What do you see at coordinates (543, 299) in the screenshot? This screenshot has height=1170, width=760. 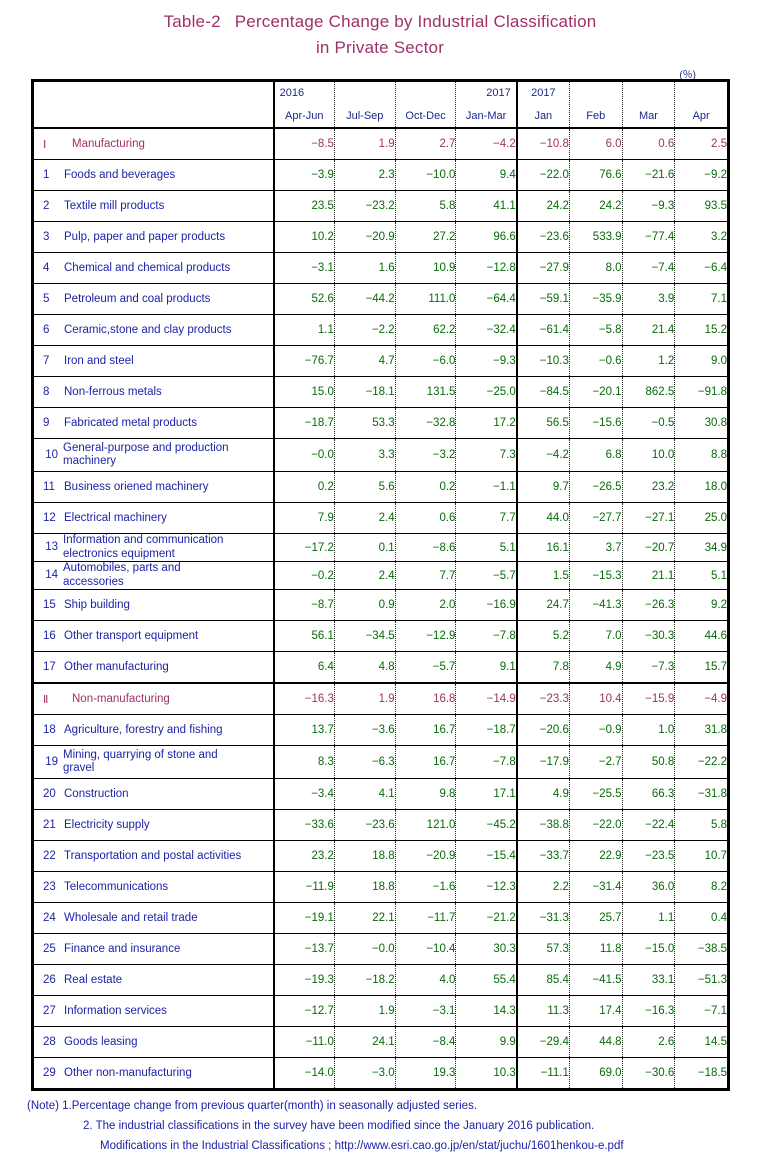 I see `table-cell-value: −59.1` at bounding box center [543, 299].